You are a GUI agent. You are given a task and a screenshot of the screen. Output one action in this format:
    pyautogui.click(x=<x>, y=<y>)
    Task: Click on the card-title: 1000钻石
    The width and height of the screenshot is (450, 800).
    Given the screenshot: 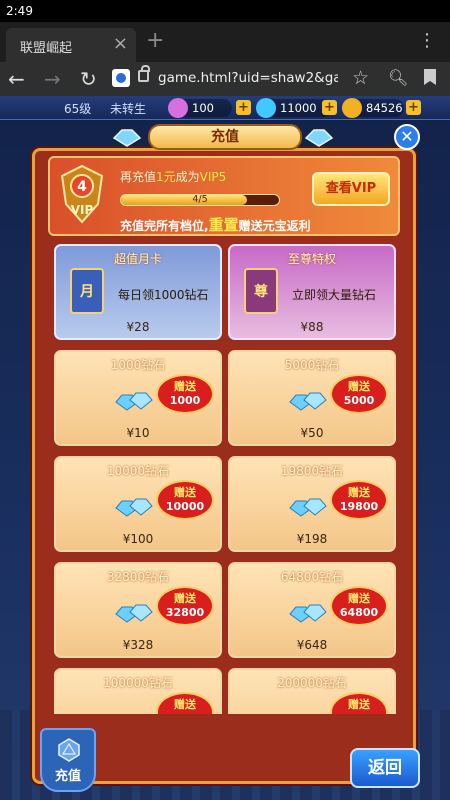 What is the action you would take?
    pyautogui.click(x=138, y=365)
    